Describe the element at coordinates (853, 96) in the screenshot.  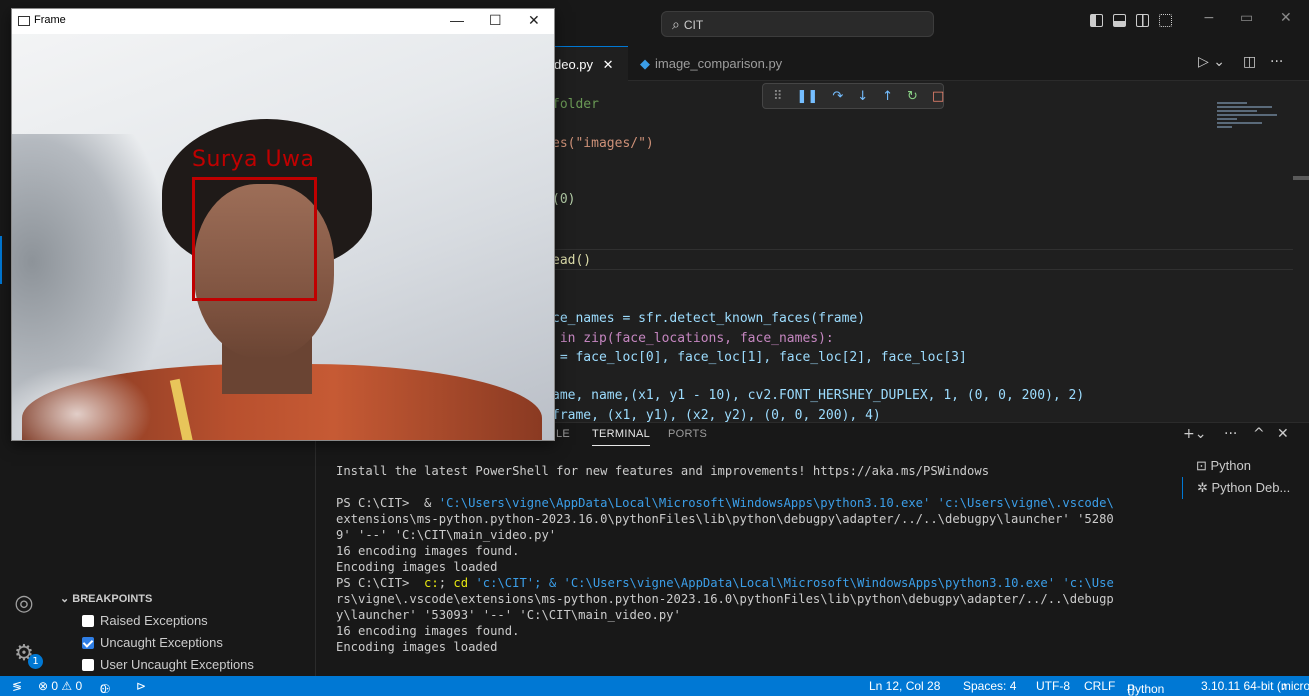
I see `debug-toolbar: ⠿ ❚❚ ↷ ↓ ↑ ↻ □` at that location.